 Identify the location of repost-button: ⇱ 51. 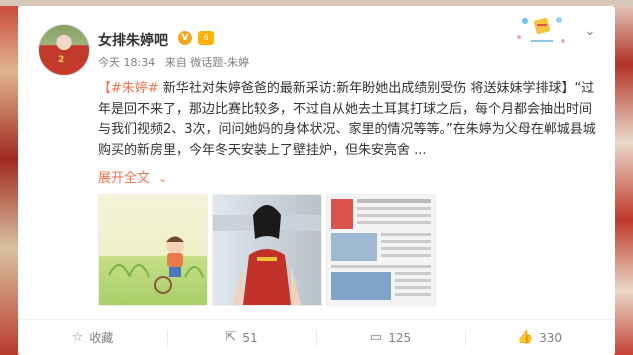
(241, 337).